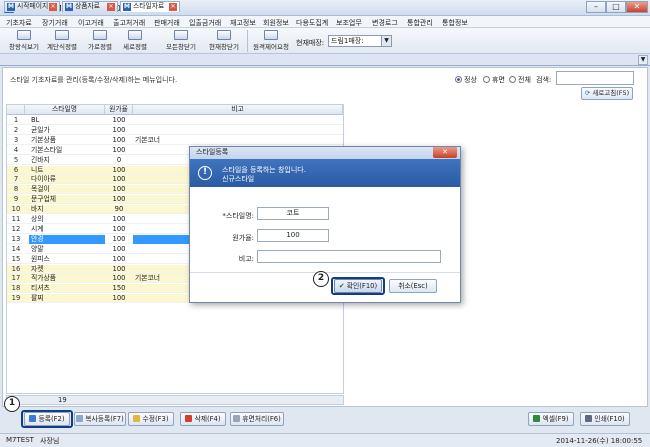  What do you see at coordinates (385, 23) in the screenshot?
I see `menu-item: 변경로그` at bounding box center [385, 23].